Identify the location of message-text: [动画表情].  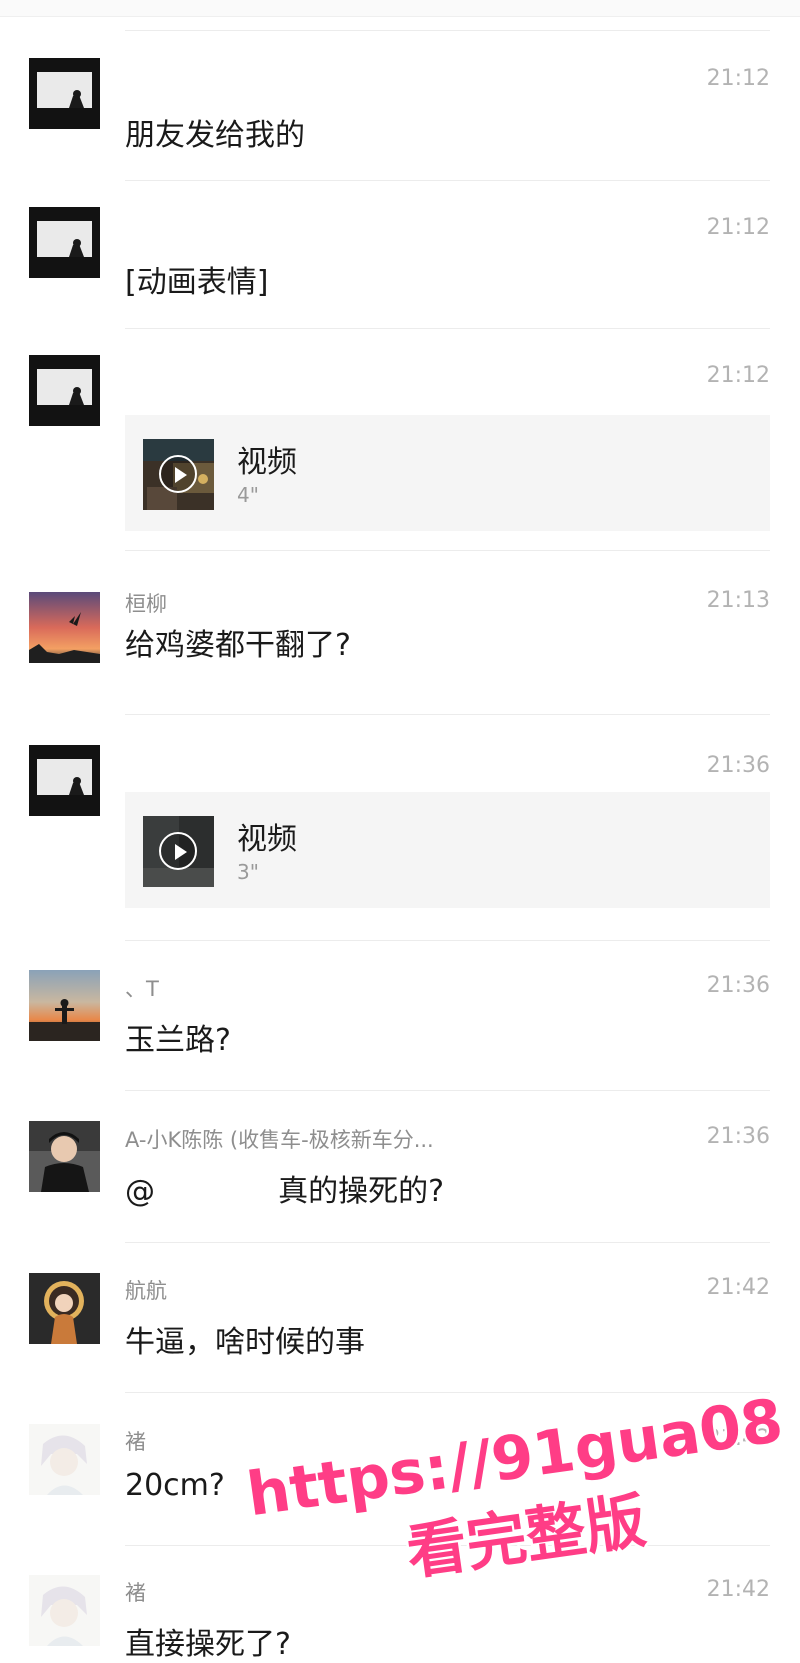
(196, 279).